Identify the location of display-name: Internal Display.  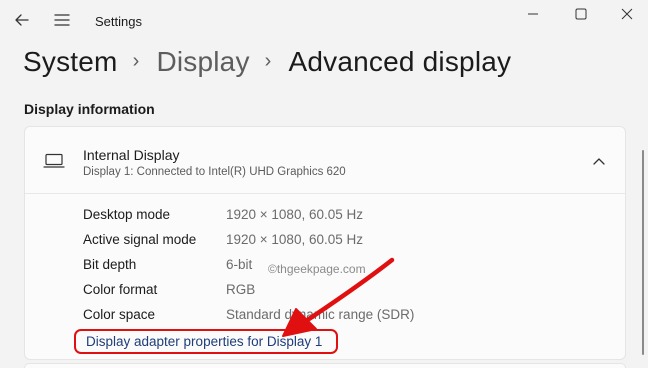
(131, 155).